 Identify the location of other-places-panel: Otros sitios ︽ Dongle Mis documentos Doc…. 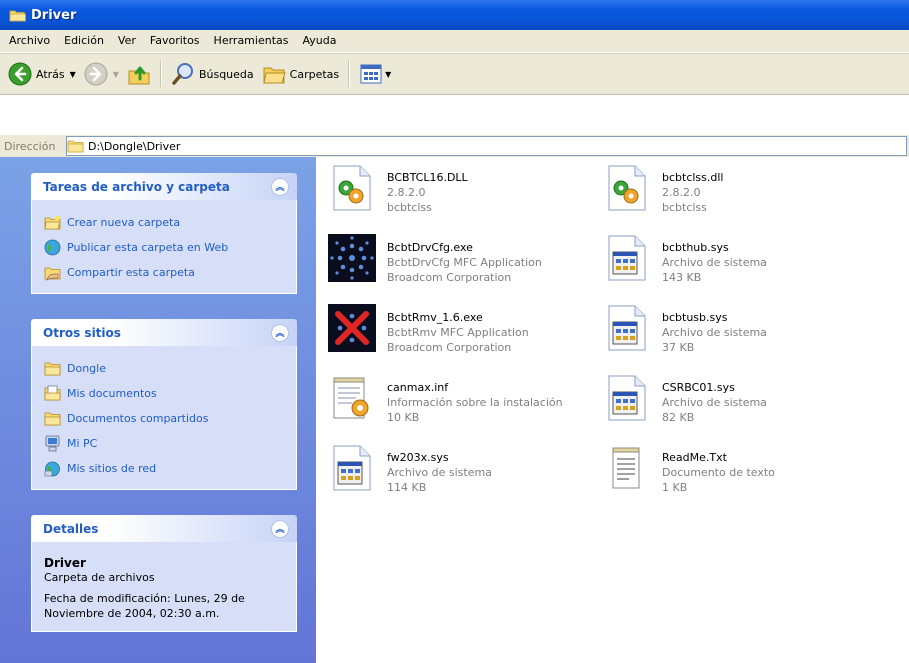
(164, 404).